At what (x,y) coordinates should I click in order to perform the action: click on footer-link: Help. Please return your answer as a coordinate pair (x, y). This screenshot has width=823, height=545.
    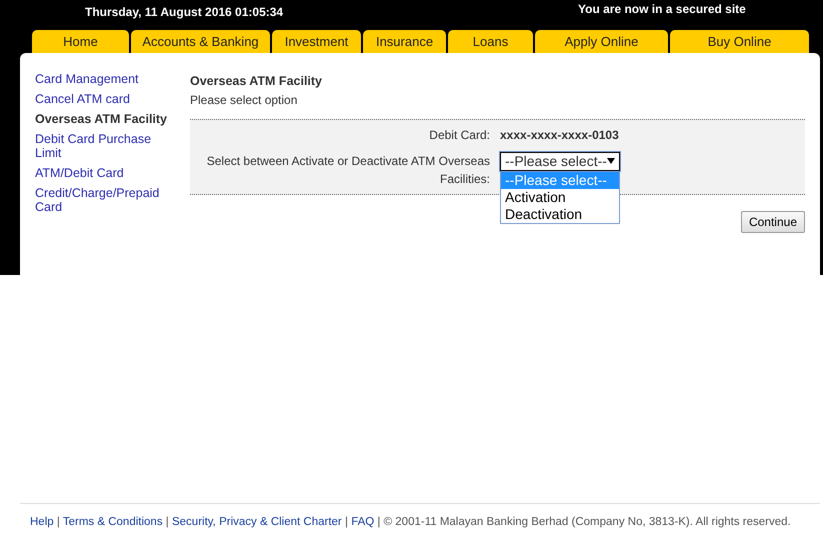
    Looking at the image, I should click on (42, 522).